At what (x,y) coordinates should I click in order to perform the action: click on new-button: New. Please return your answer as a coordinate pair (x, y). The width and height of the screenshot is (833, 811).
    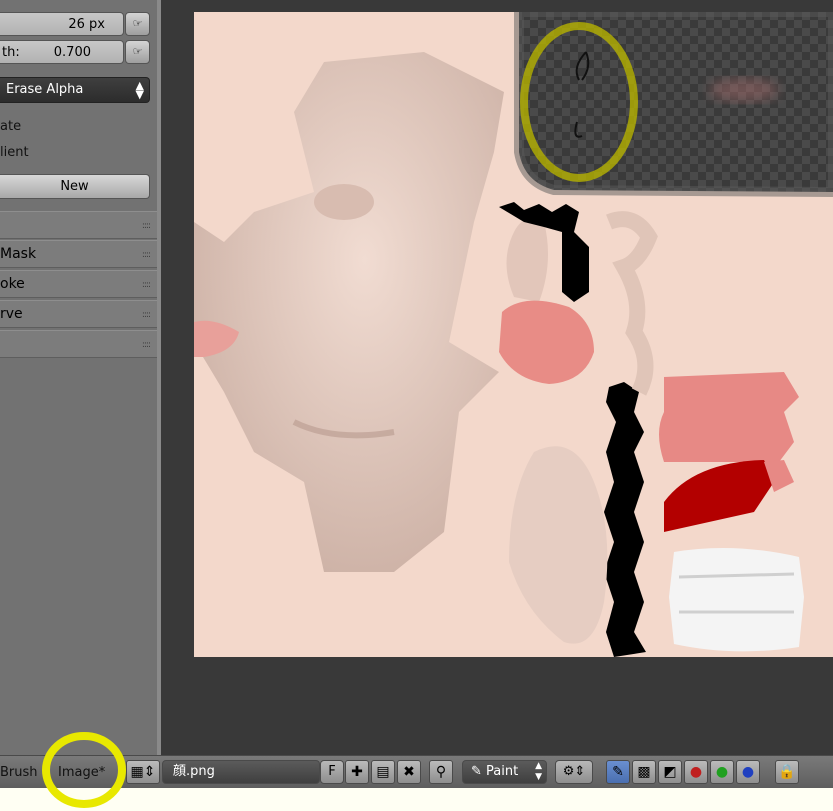
    Looking at the image, I should click on (75, 186).